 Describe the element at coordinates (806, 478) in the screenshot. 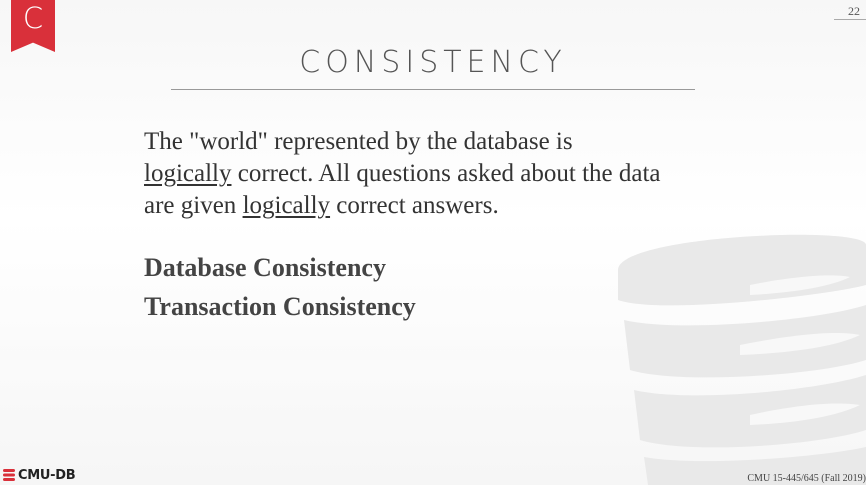

I see `course-footer: CMU 15-445/645 (Fall 2019)` at that location.